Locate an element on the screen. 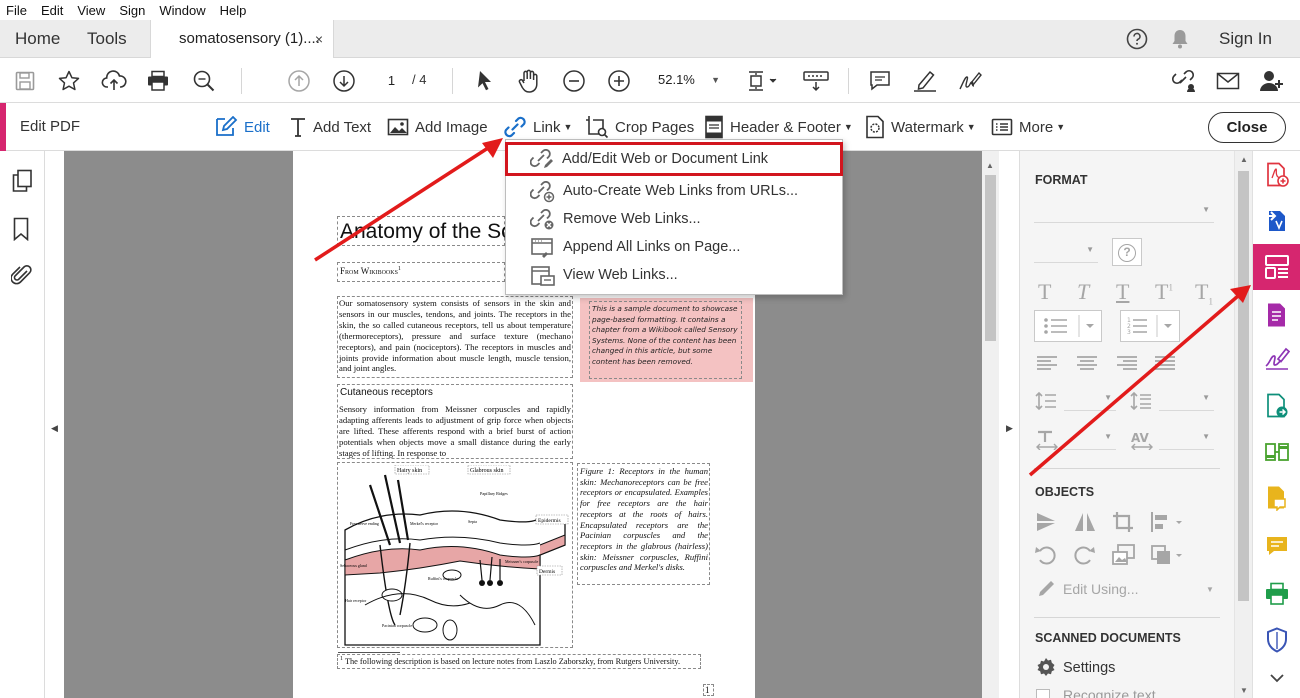 The width and height of the screenshot is (1300, 698). sticky-note-icon is located at coordinates (1276, 546).